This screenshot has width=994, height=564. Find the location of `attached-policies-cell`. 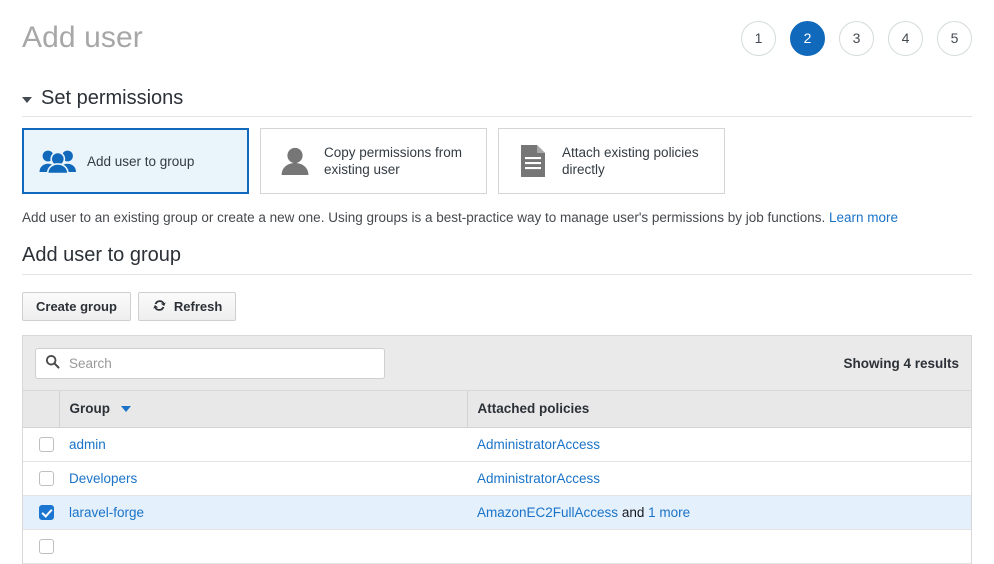

attached-policies-cell is located at coordinates (719, 546).